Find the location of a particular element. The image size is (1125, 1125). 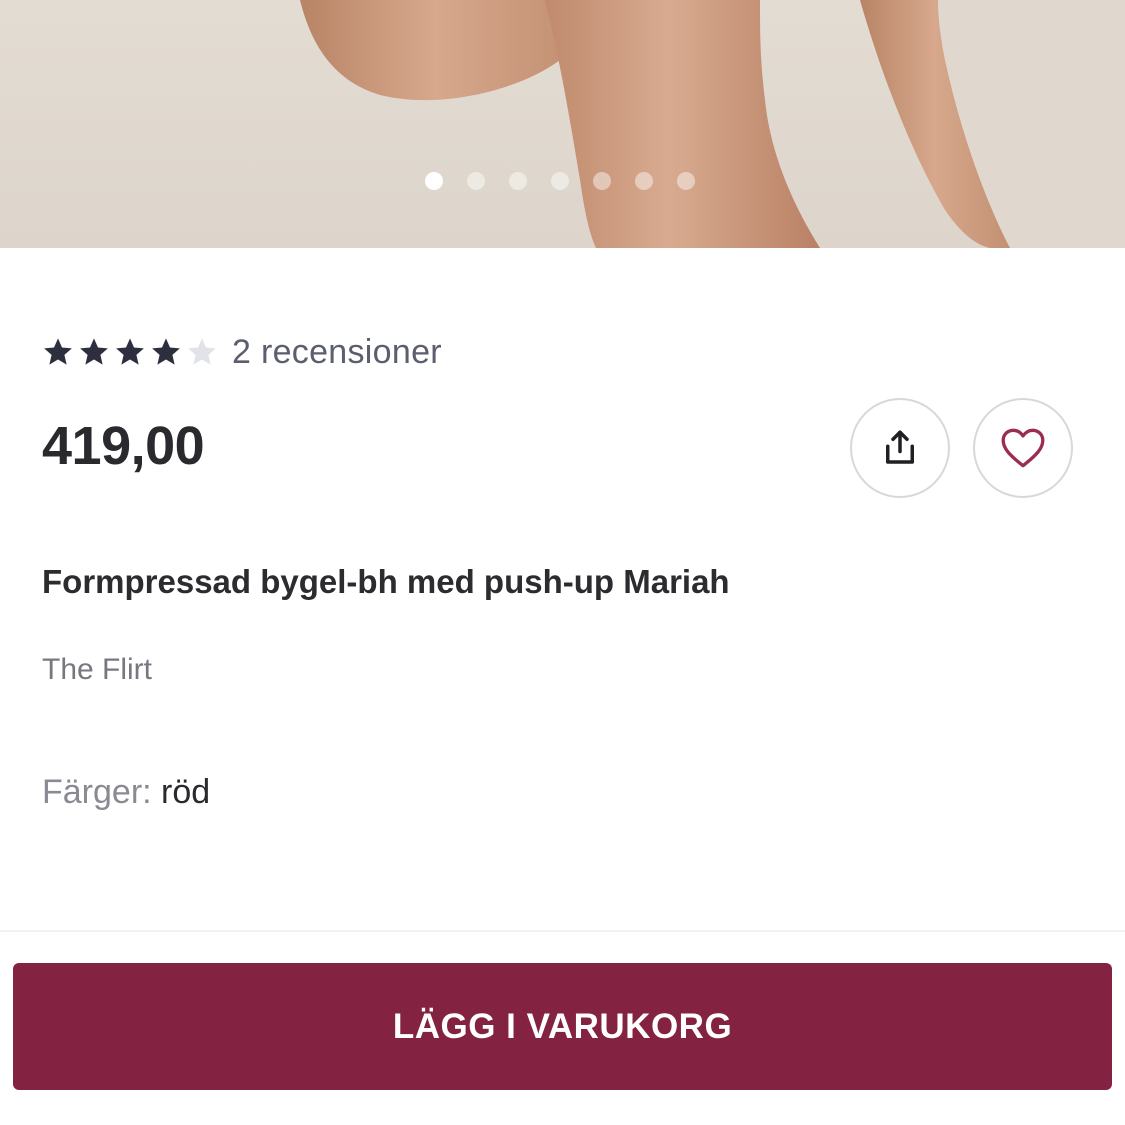

share-button is located at coordinates (900, 448).